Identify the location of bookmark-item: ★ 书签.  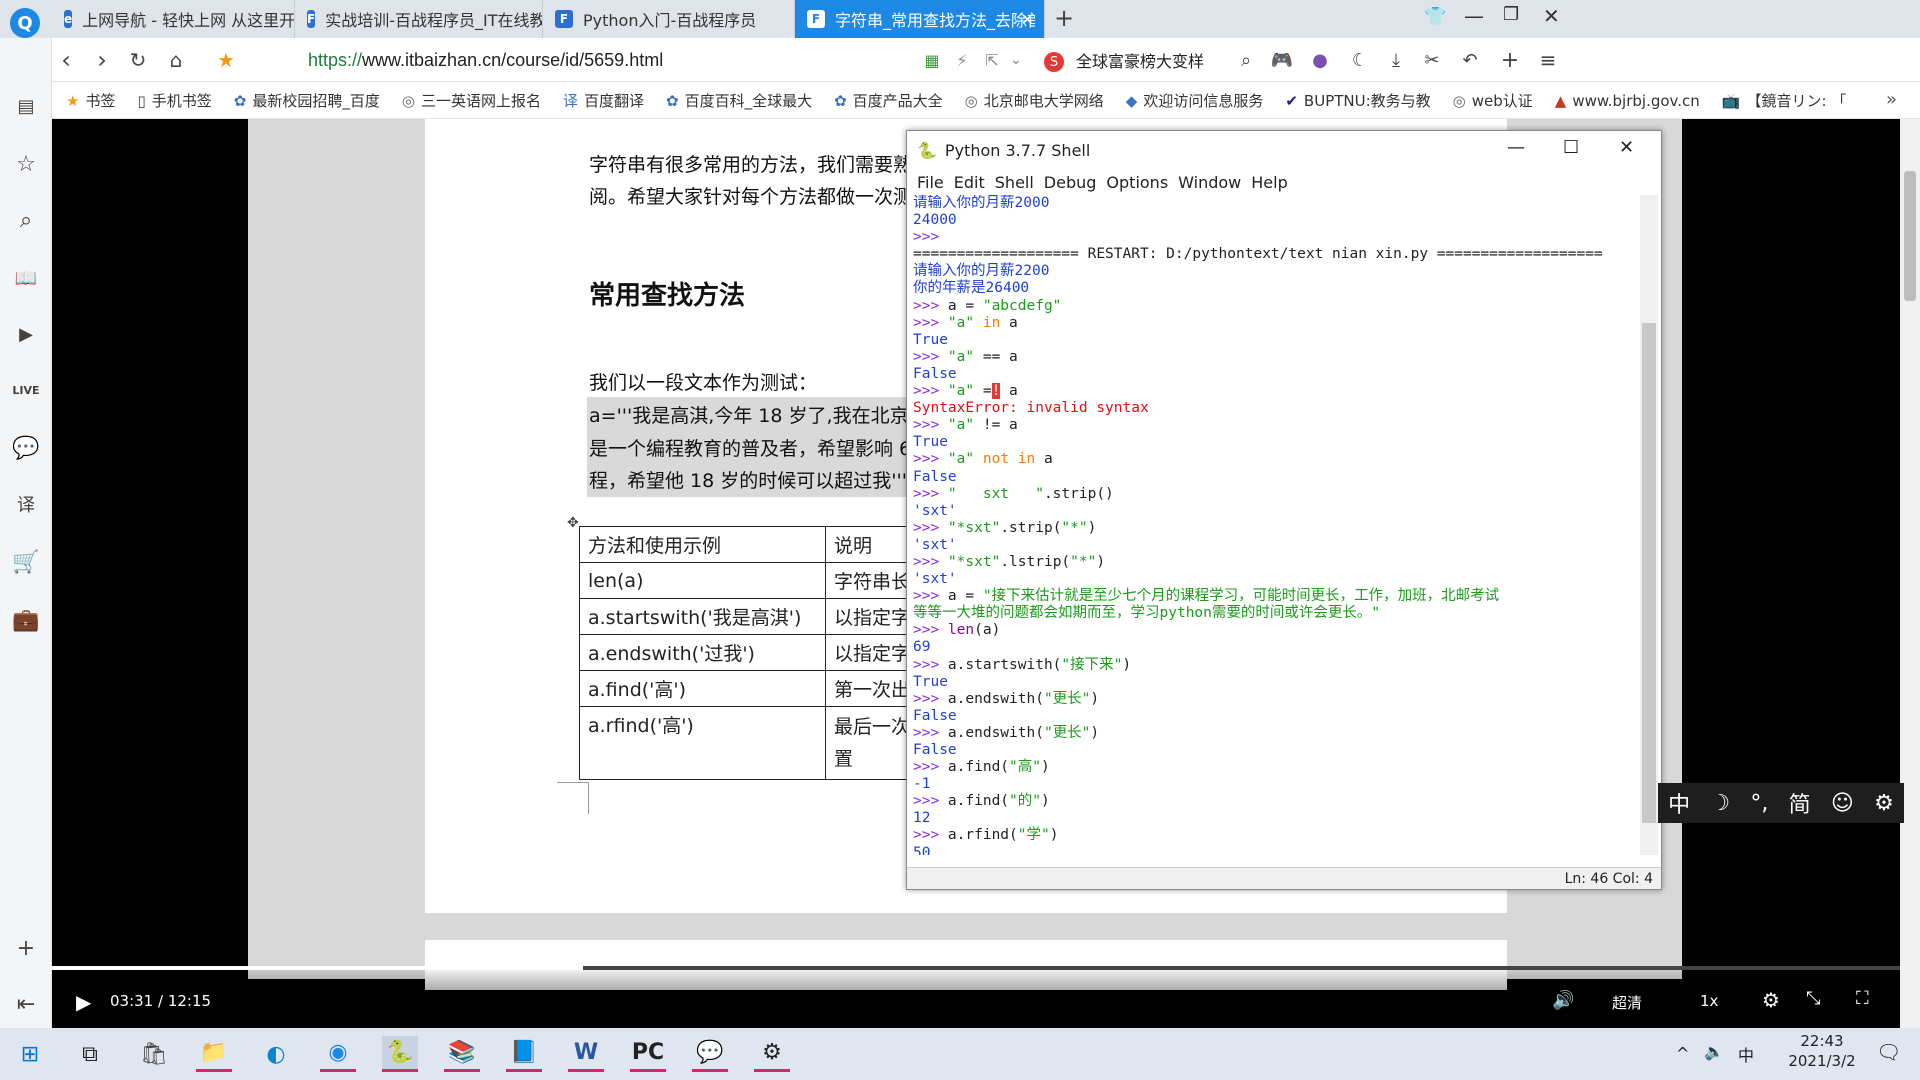
(90, 100).